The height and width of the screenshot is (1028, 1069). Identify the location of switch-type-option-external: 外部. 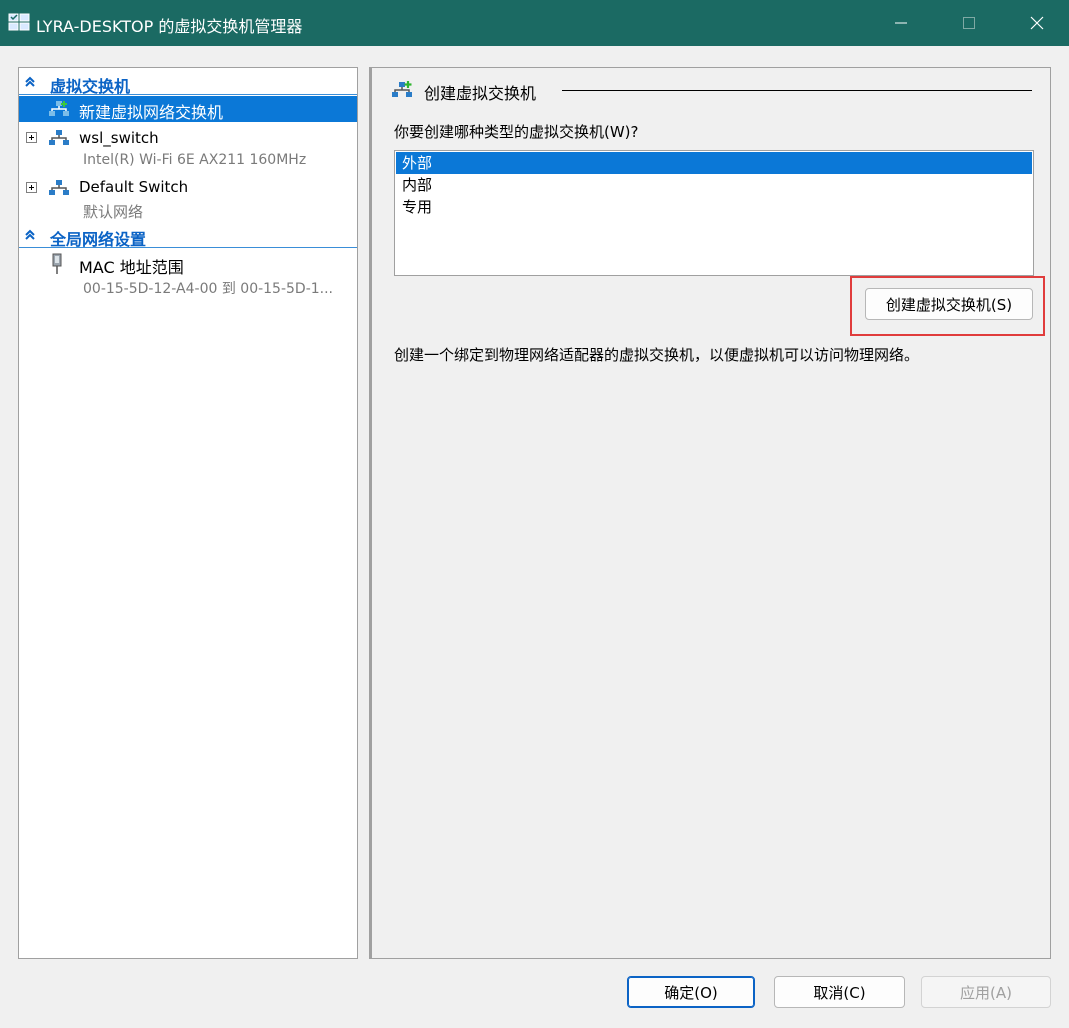
(714, 163).